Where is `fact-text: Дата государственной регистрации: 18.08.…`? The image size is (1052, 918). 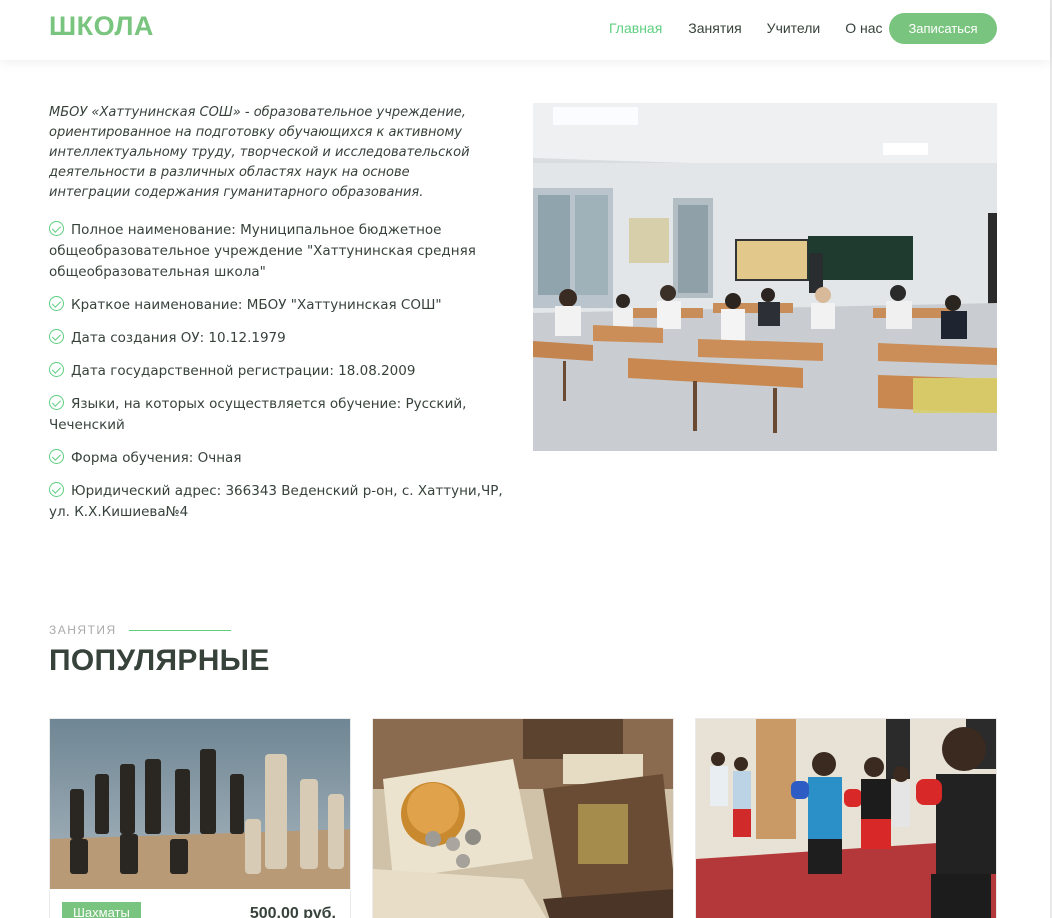
fact-text: Дата государственной регистрации: 18.08.… is located at coordinates (243, 371).